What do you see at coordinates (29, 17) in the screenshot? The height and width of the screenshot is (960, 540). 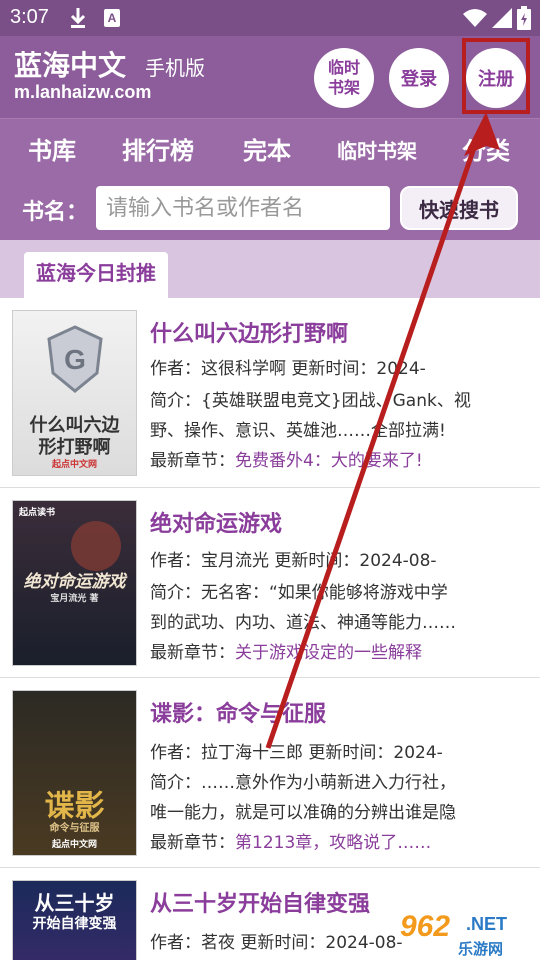 I see `status-time: 3:07` at bounding box center [29, 17].